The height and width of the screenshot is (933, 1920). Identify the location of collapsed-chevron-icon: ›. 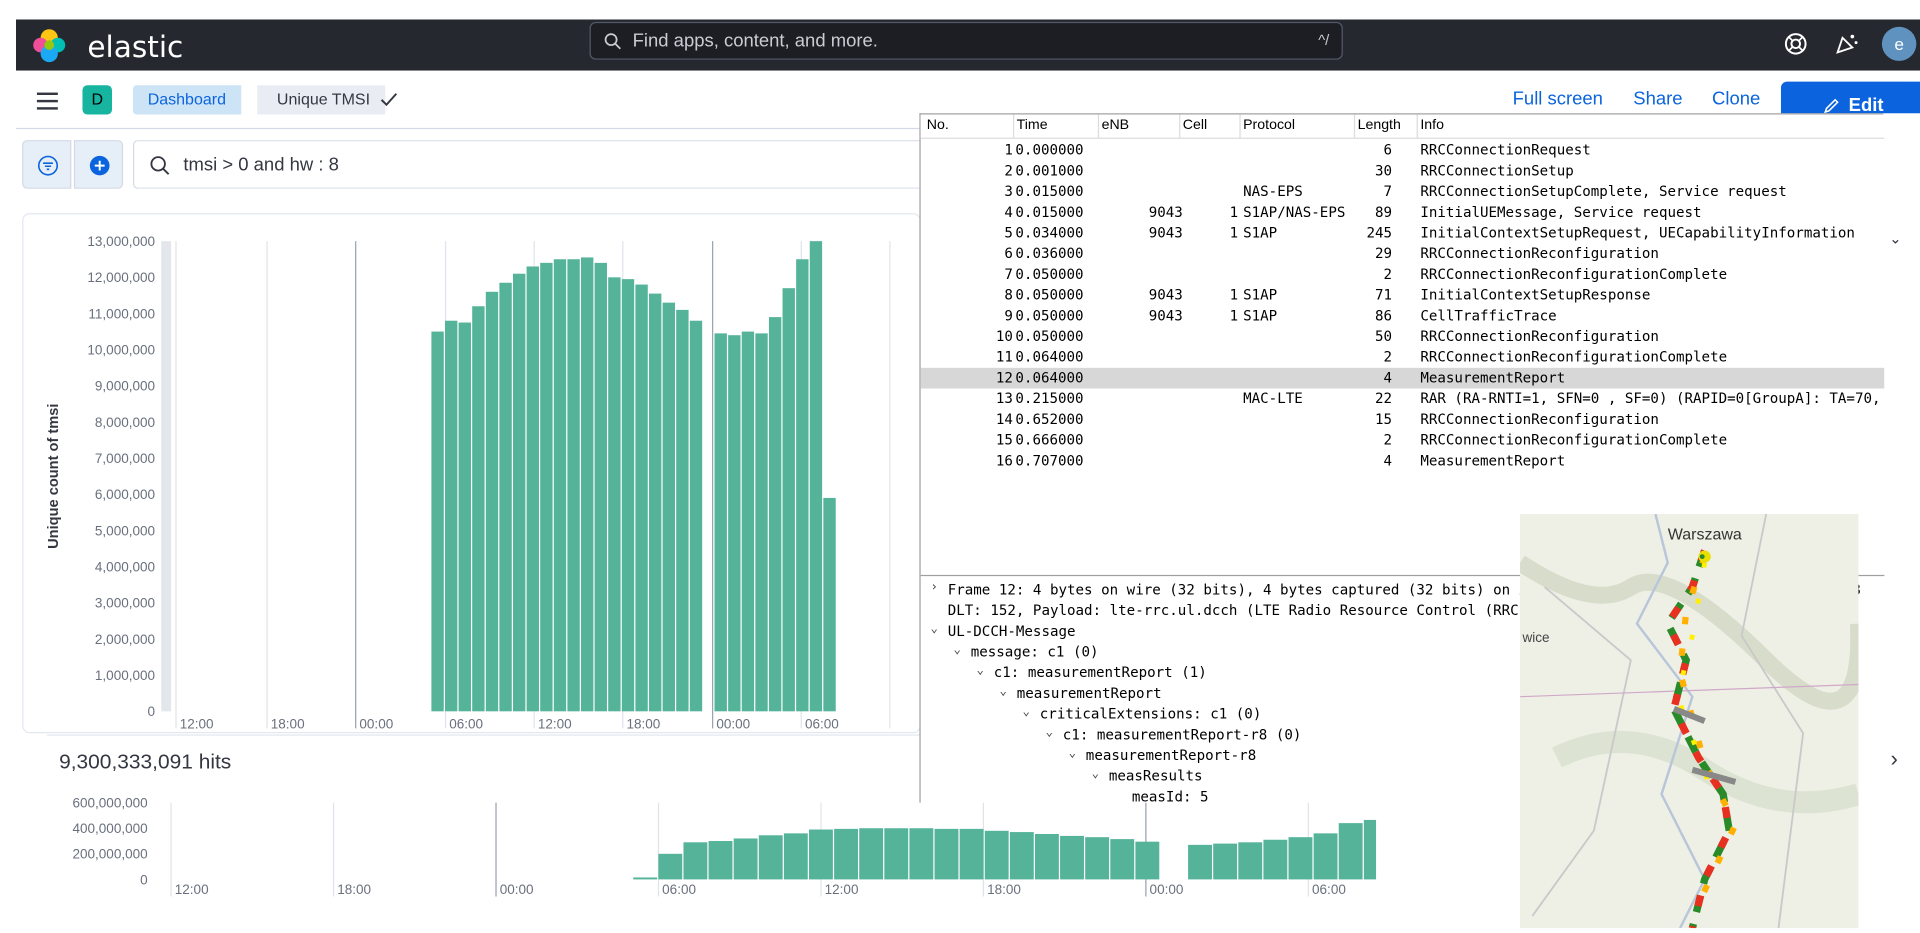
(937, 591).